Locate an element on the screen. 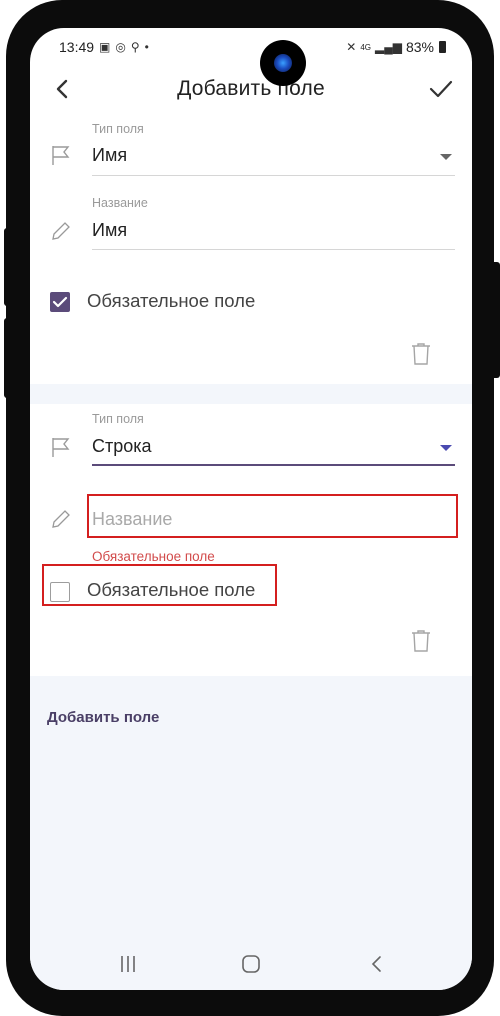  page-title: Добавить поле is located at coordinates (251, 88).